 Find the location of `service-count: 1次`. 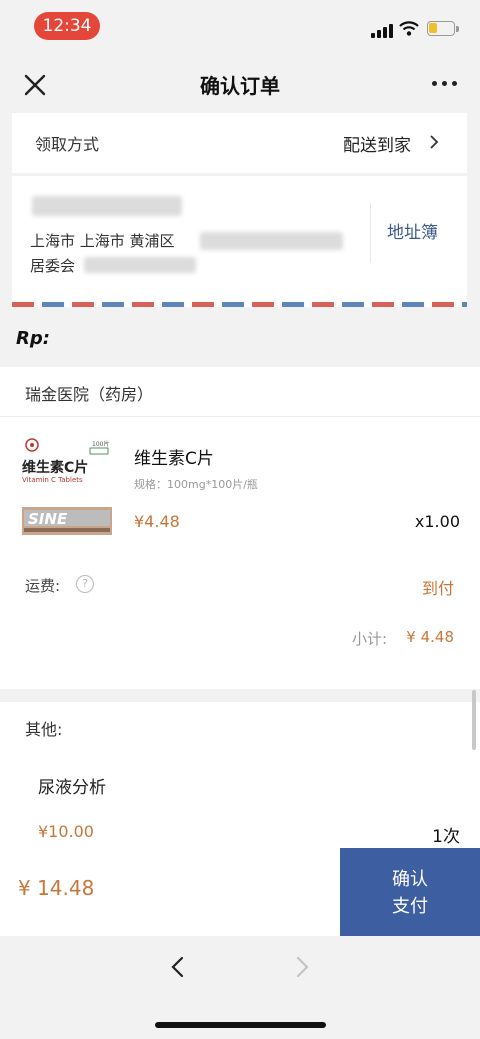

service-count: 1次 is located at coordinates (446, 837).